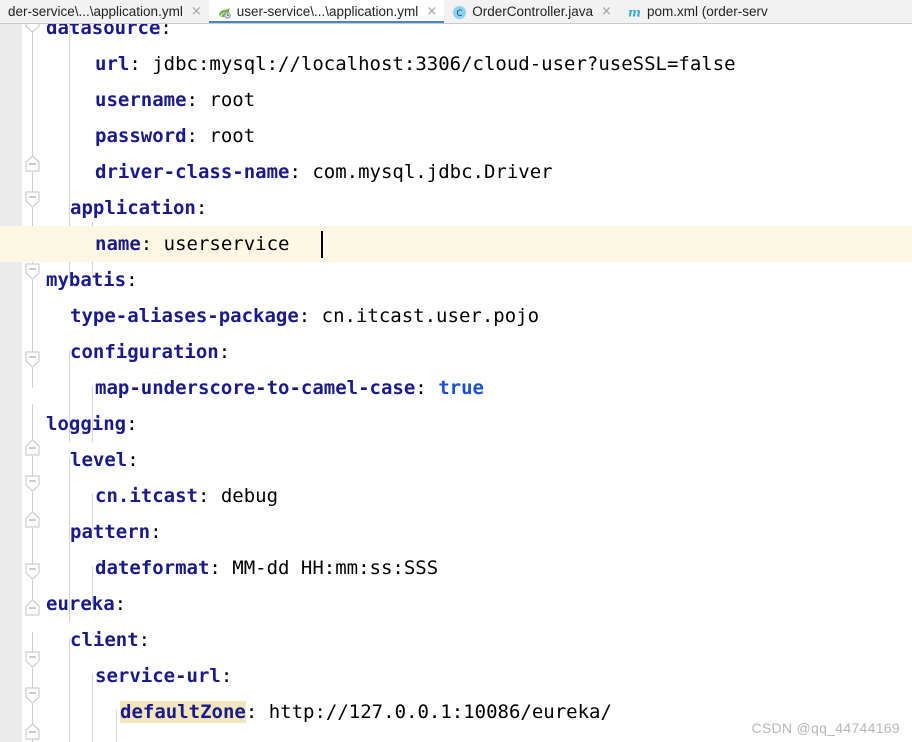 Image resolution: width=912 pixels, height=742 pixels. Describe the element at coordinates (335, 568) in the screenshot. I see `yaml-value: MM-dd HH:mm:ss:SSS` at that location.